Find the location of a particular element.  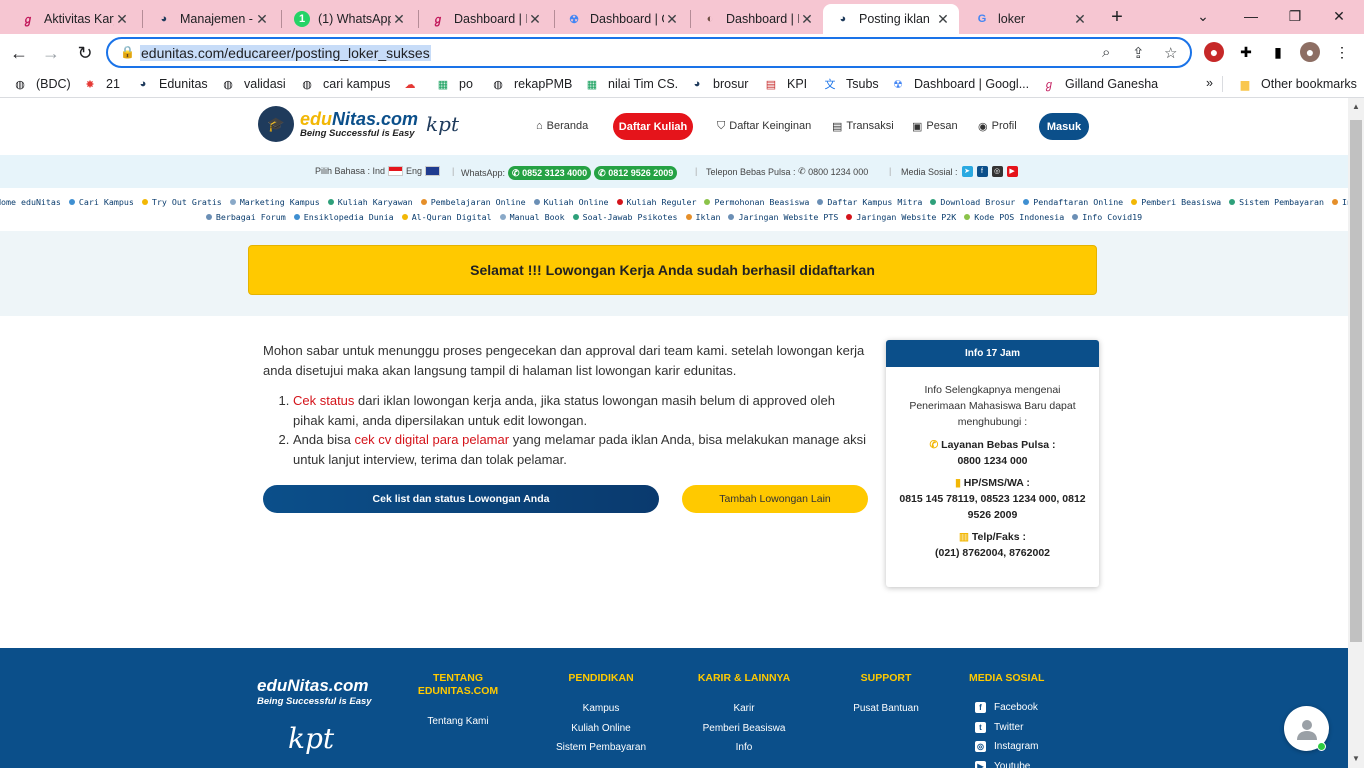

footer-link: Pusat Bantuan is located at coordinates (886, 709).